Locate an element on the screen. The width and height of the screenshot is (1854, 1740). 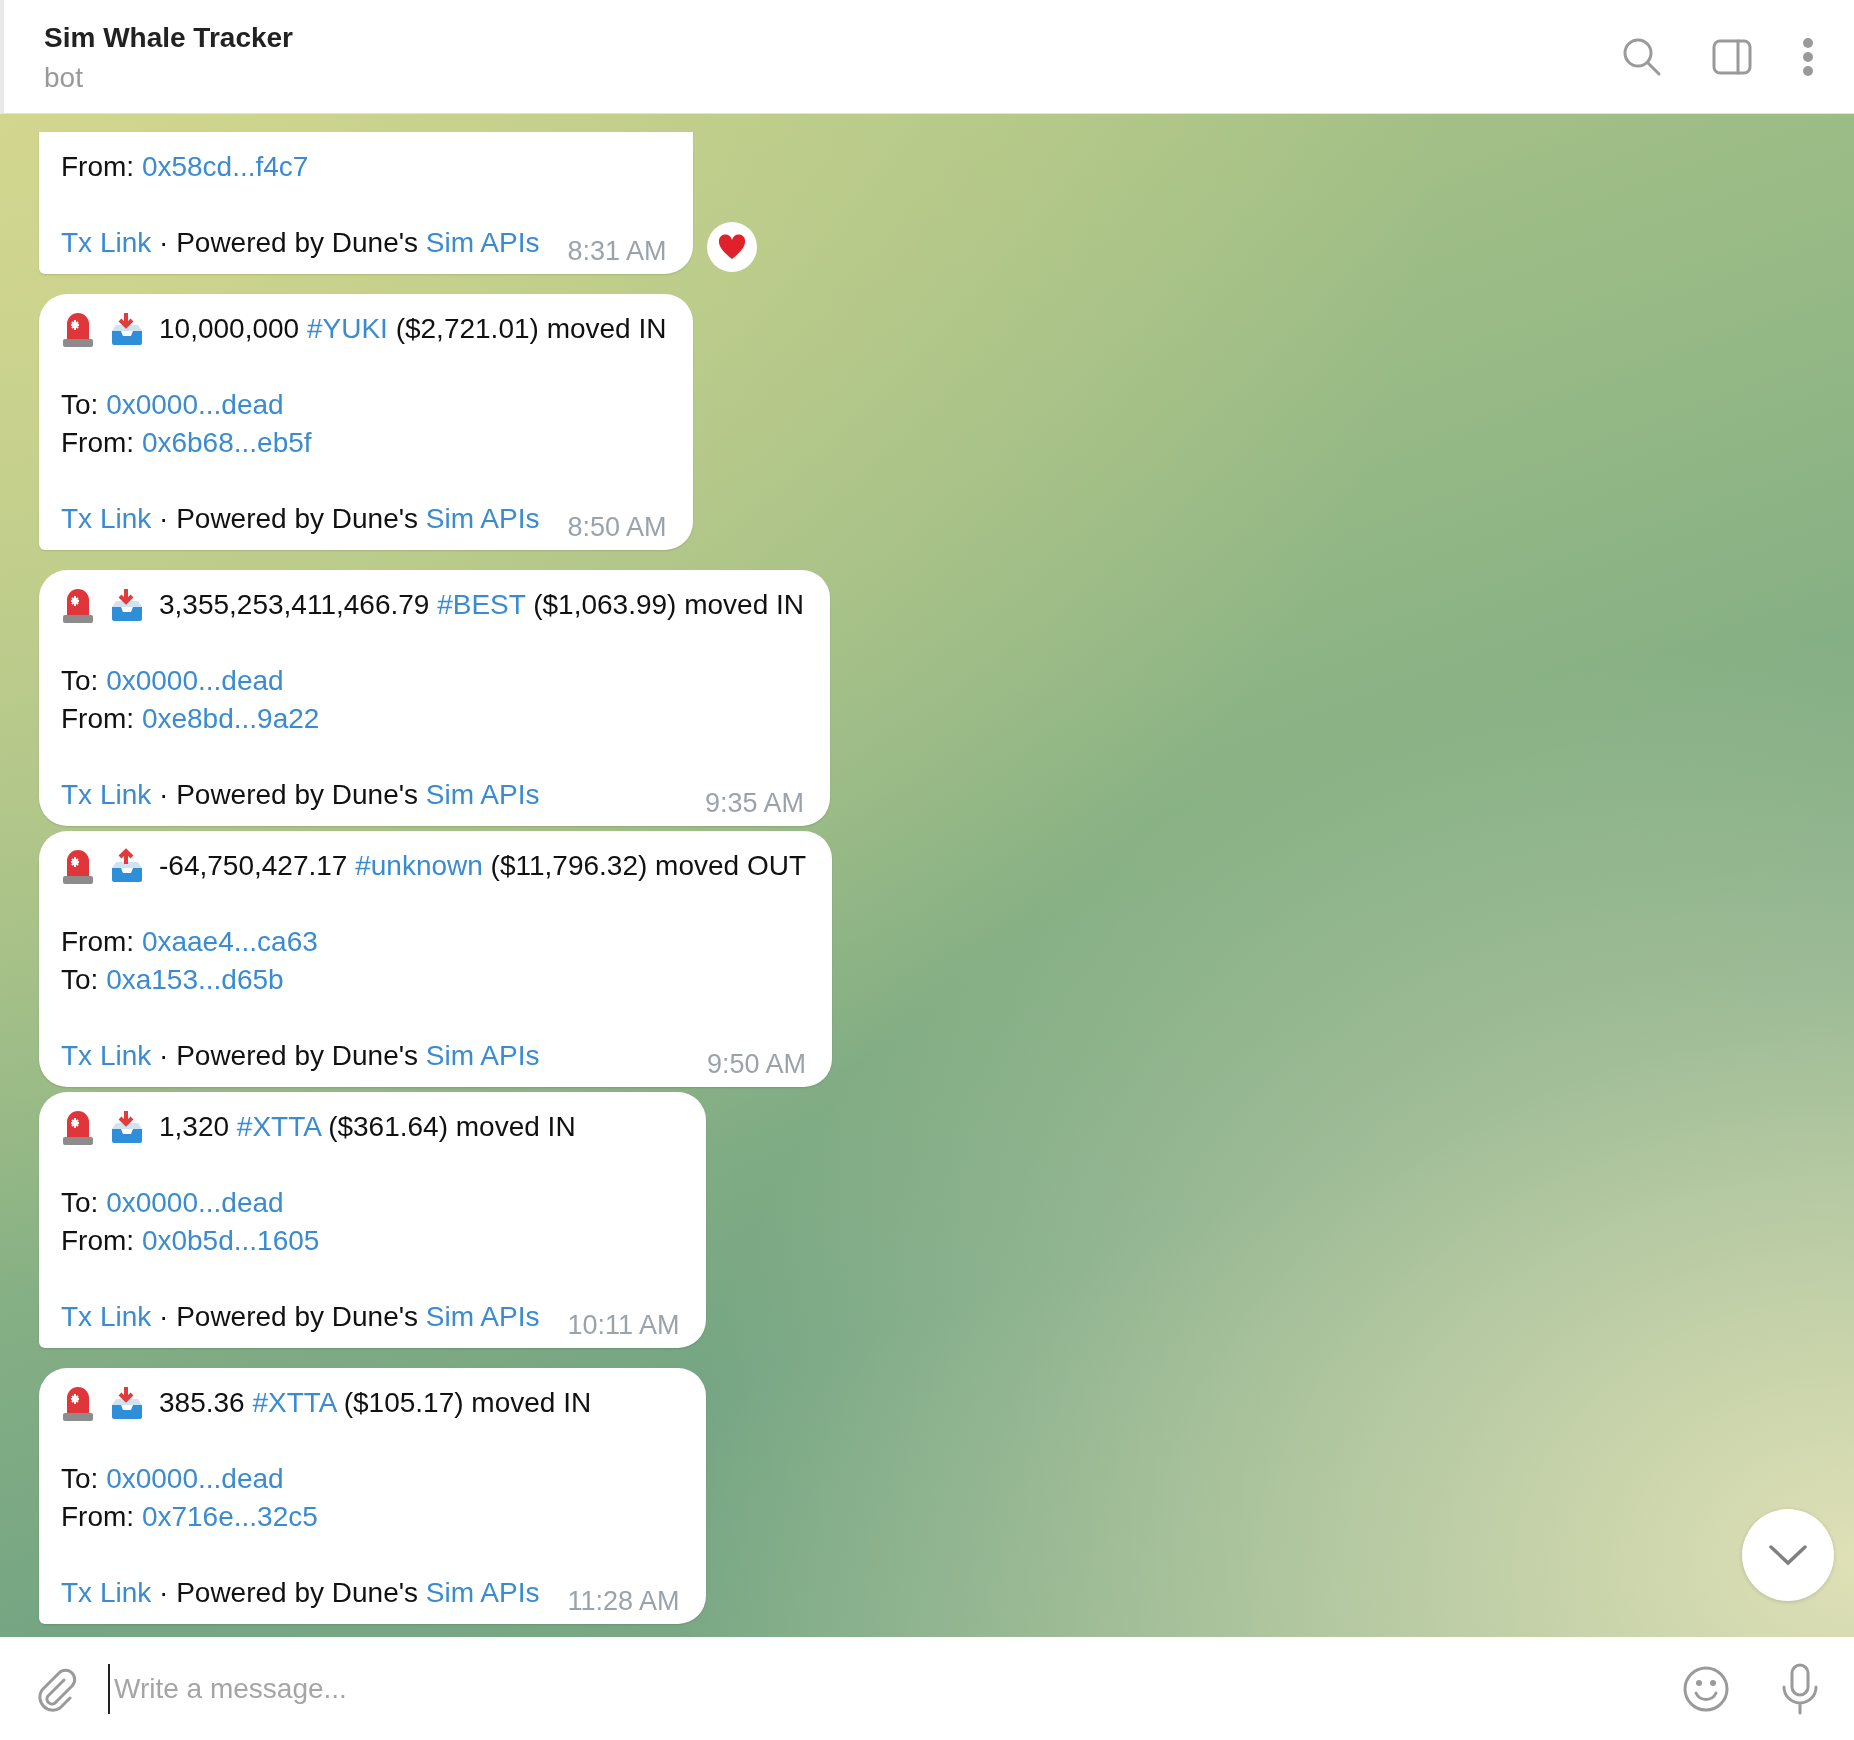
address-line: From: 0x716e...32c5 is located at coordinates (189, 1516).